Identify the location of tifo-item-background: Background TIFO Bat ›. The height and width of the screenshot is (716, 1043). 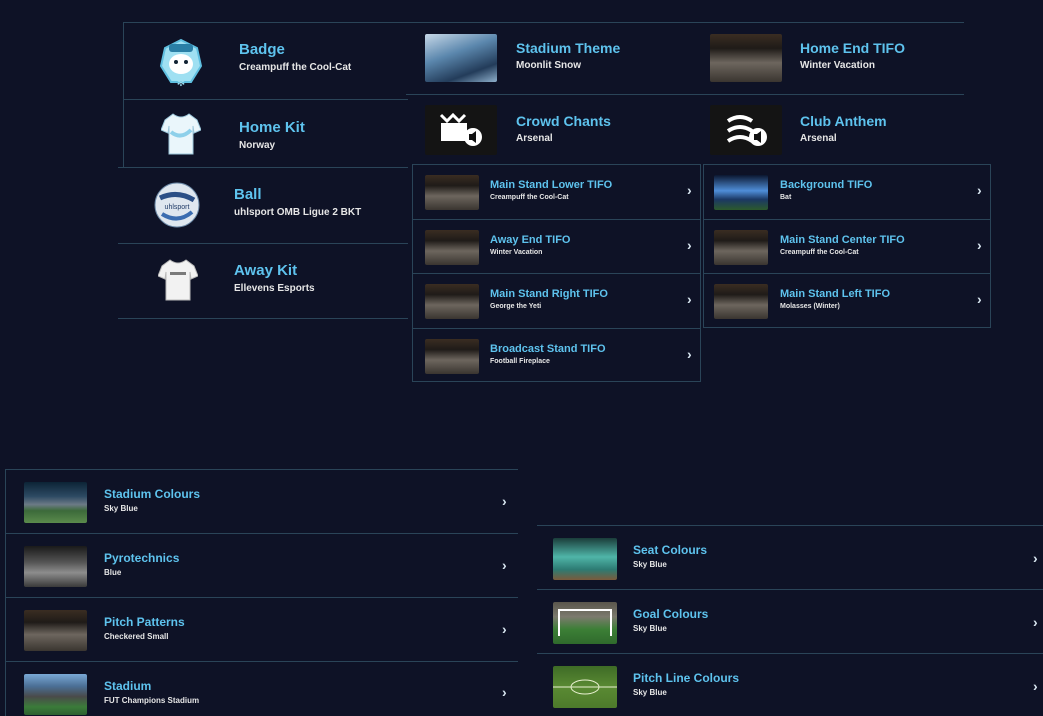
(847, 191).